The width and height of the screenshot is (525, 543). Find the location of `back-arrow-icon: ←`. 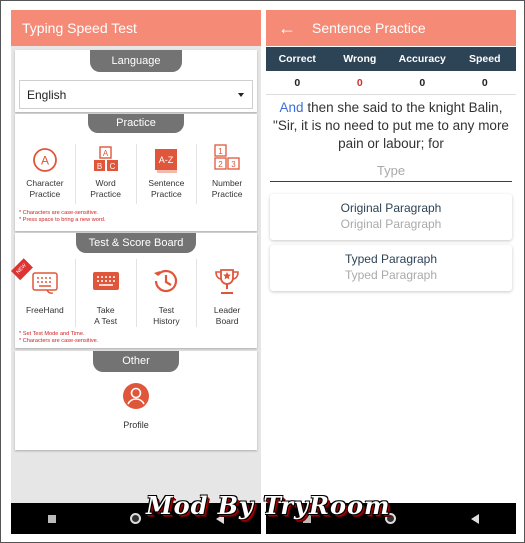

back-arrow-icon: ← is located at coordinates (295, 28).